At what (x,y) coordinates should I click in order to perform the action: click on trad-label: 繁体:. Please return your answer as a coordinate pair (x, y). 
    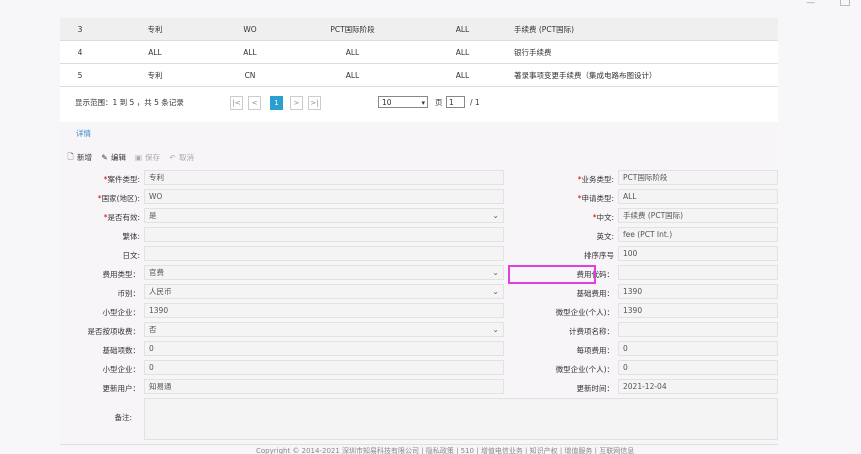
    Looking at the image, I should click on (131, 236).